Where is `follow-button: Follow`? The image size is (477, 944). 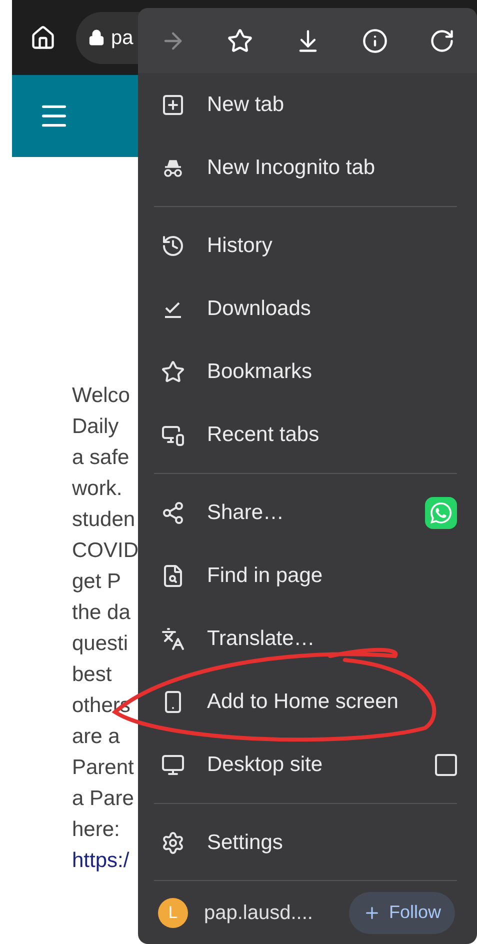
follow-button: Follow is located at coordinates (401, 913).